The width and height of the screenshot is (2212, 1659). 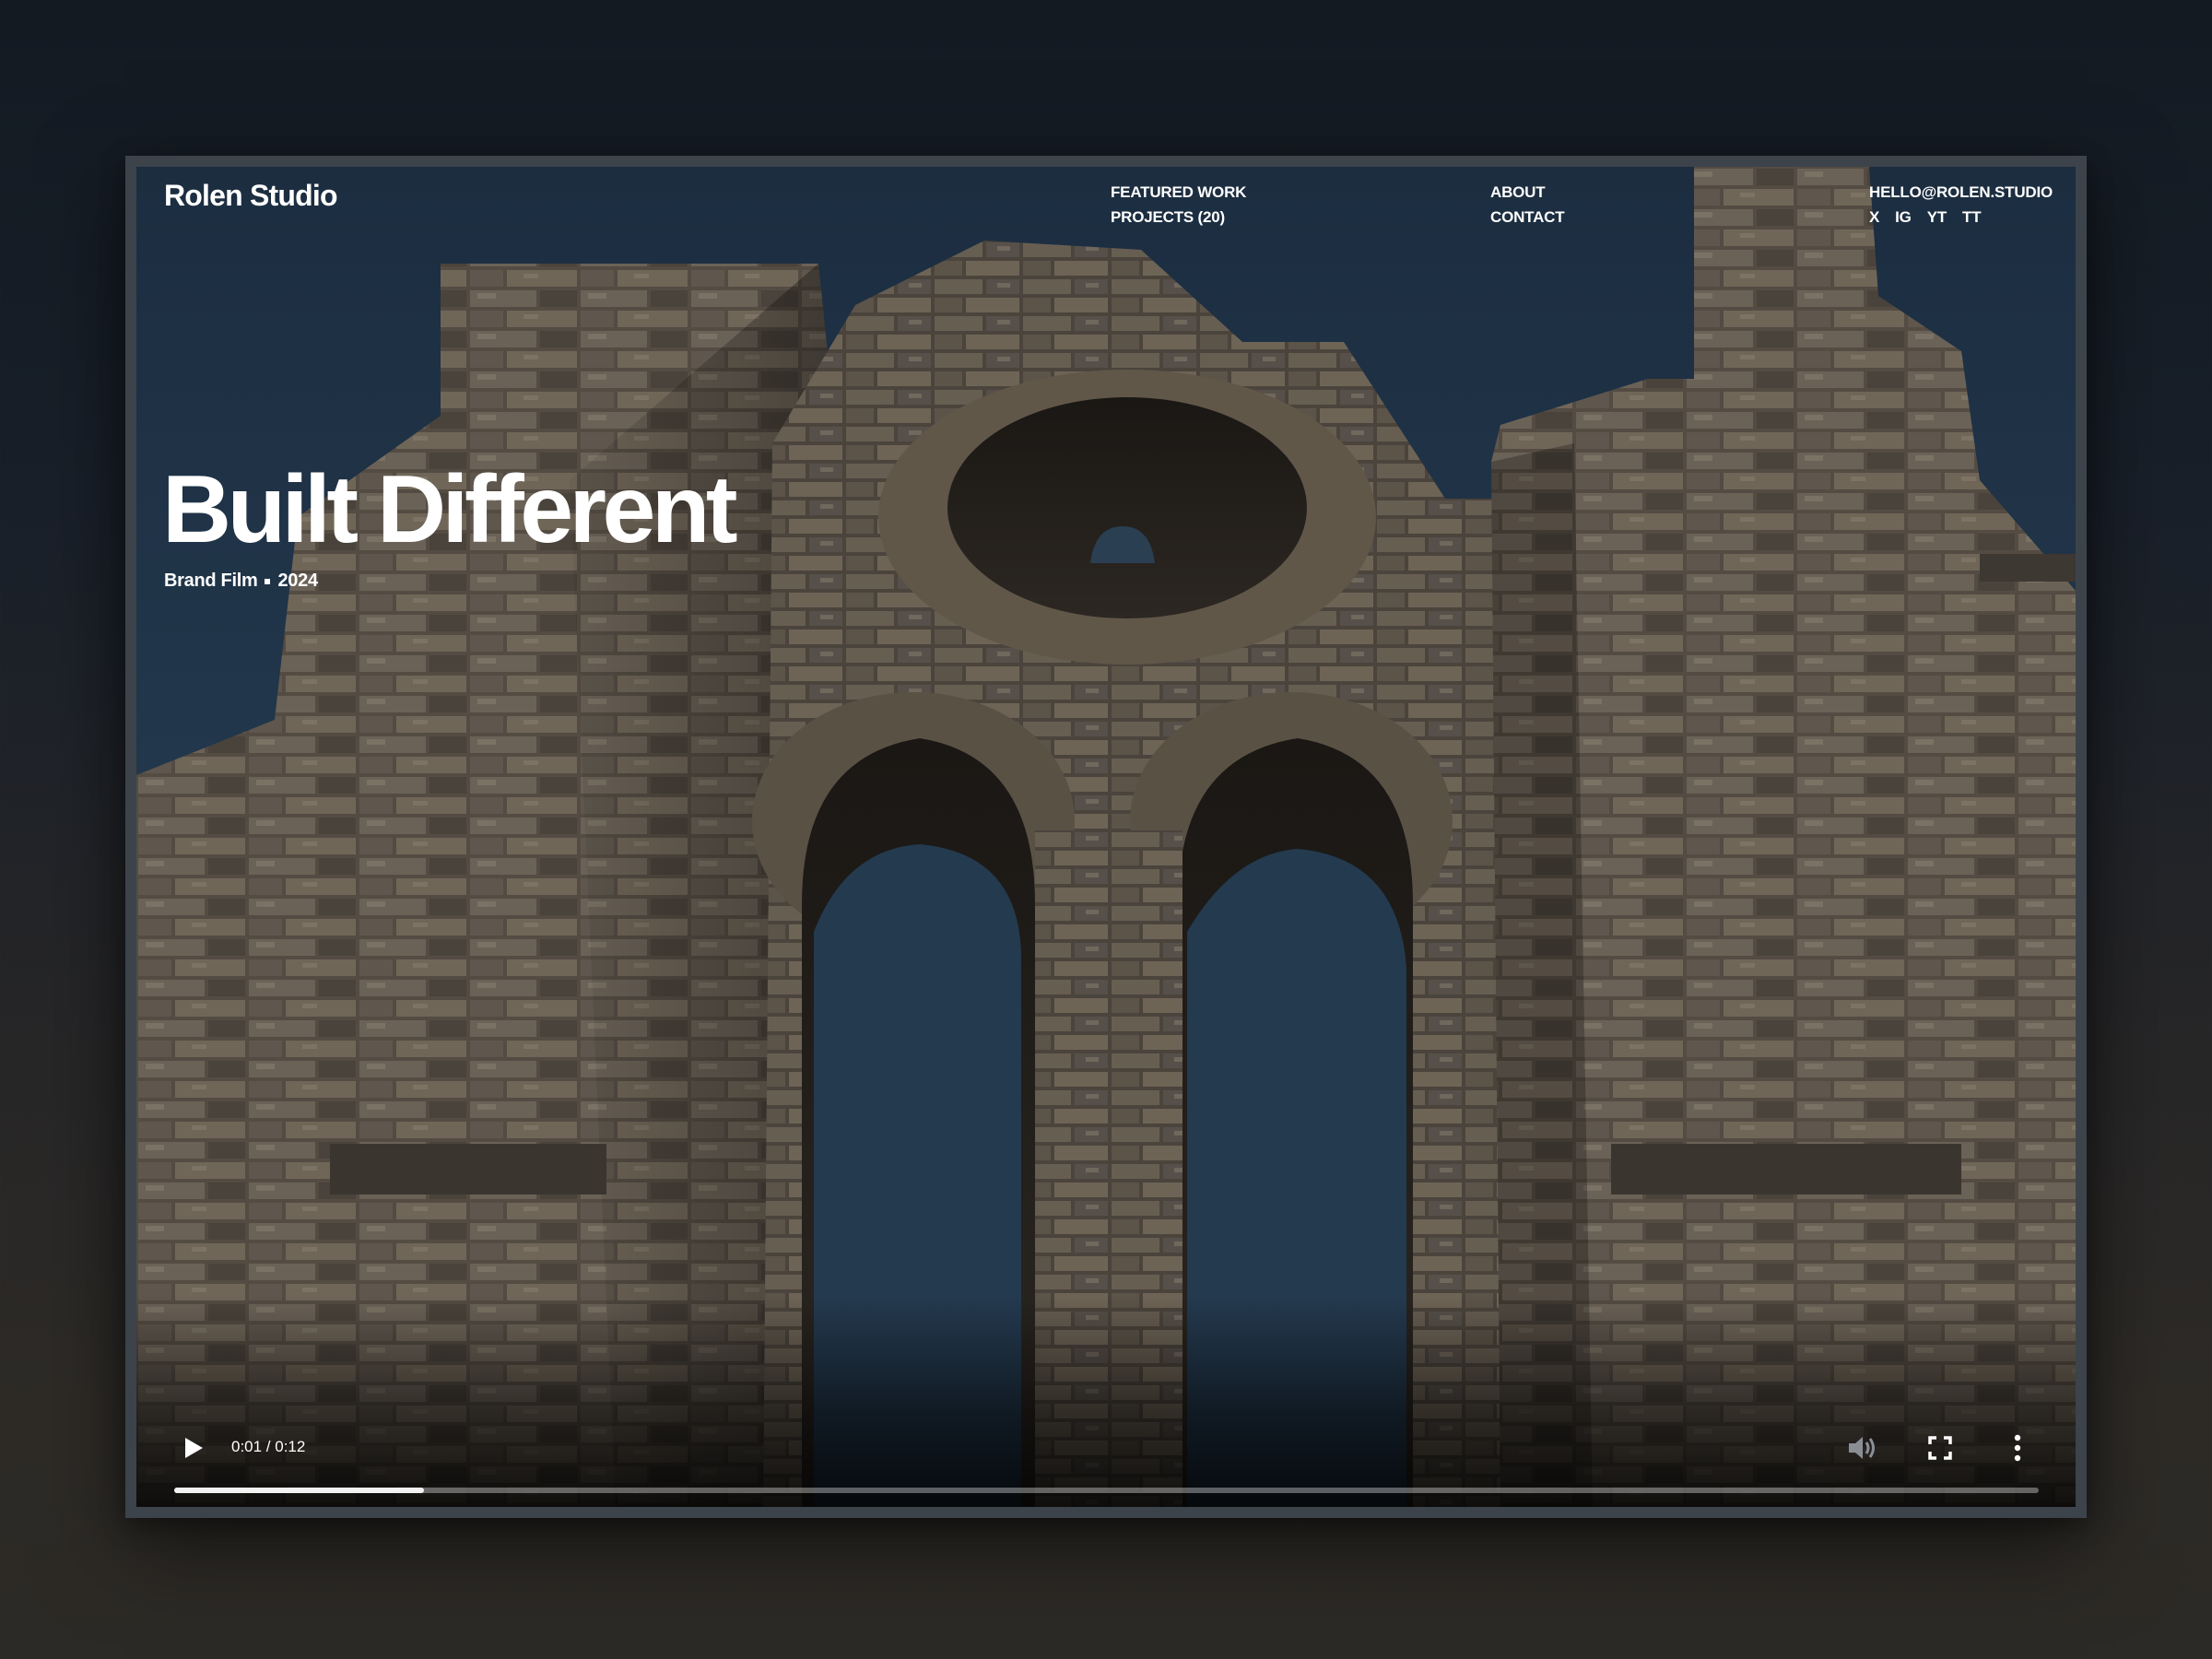 What do you see at coordinates (1106, 1490) in the screenshot?
I see `progress-bar` at bounding box center [1106, 1490].